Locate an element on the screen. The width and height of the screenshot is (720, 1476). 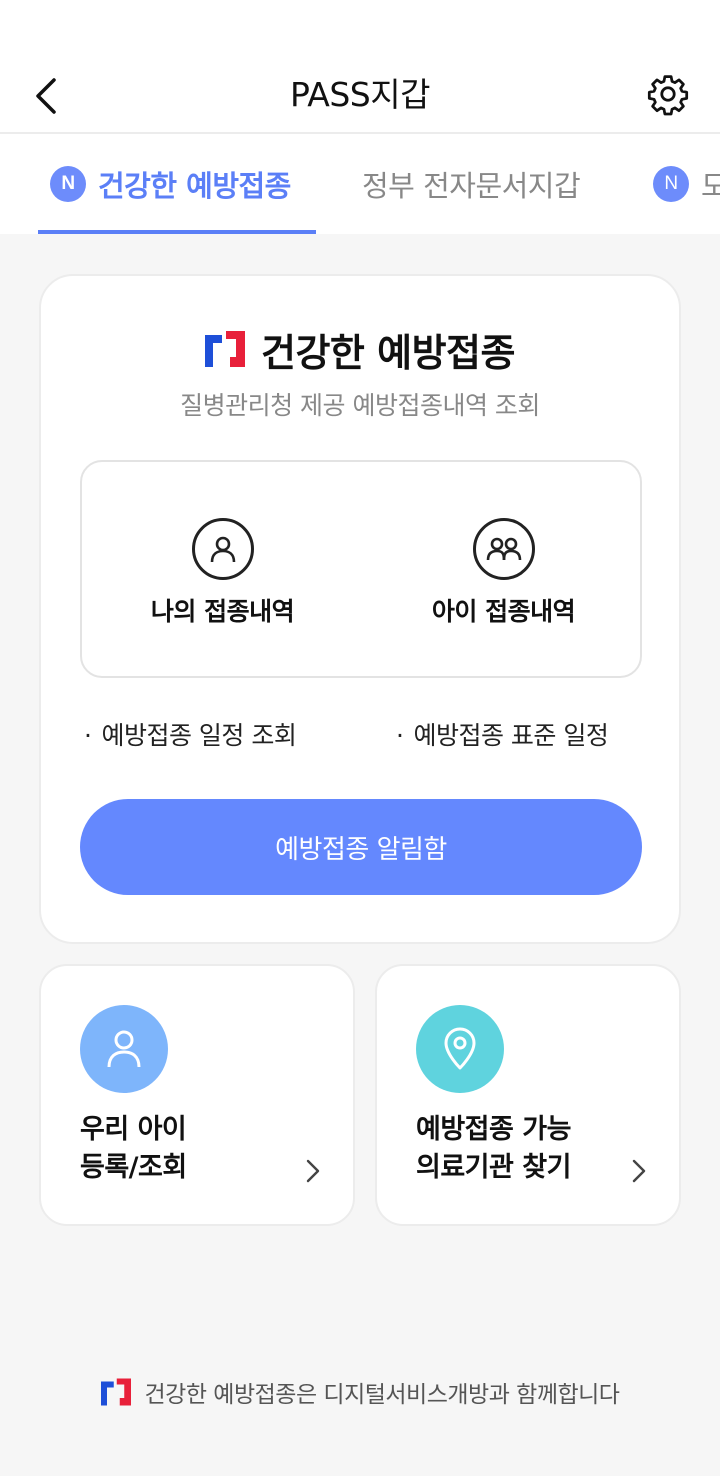
find-clinic-text: 예방접종 가능 의료기관 찾기 is located at coordinates (493, 1149).